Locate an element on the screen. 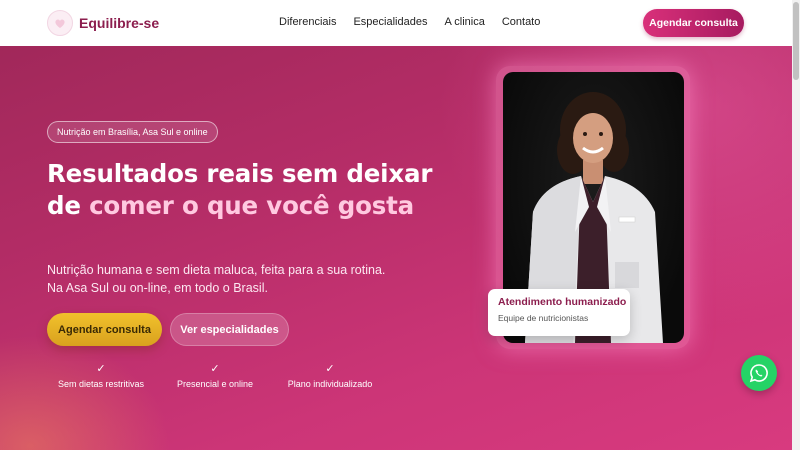 This screenshot has width=800, height=450. headline-highlight: comer o que você gosta is located at coordinates (251, 205).